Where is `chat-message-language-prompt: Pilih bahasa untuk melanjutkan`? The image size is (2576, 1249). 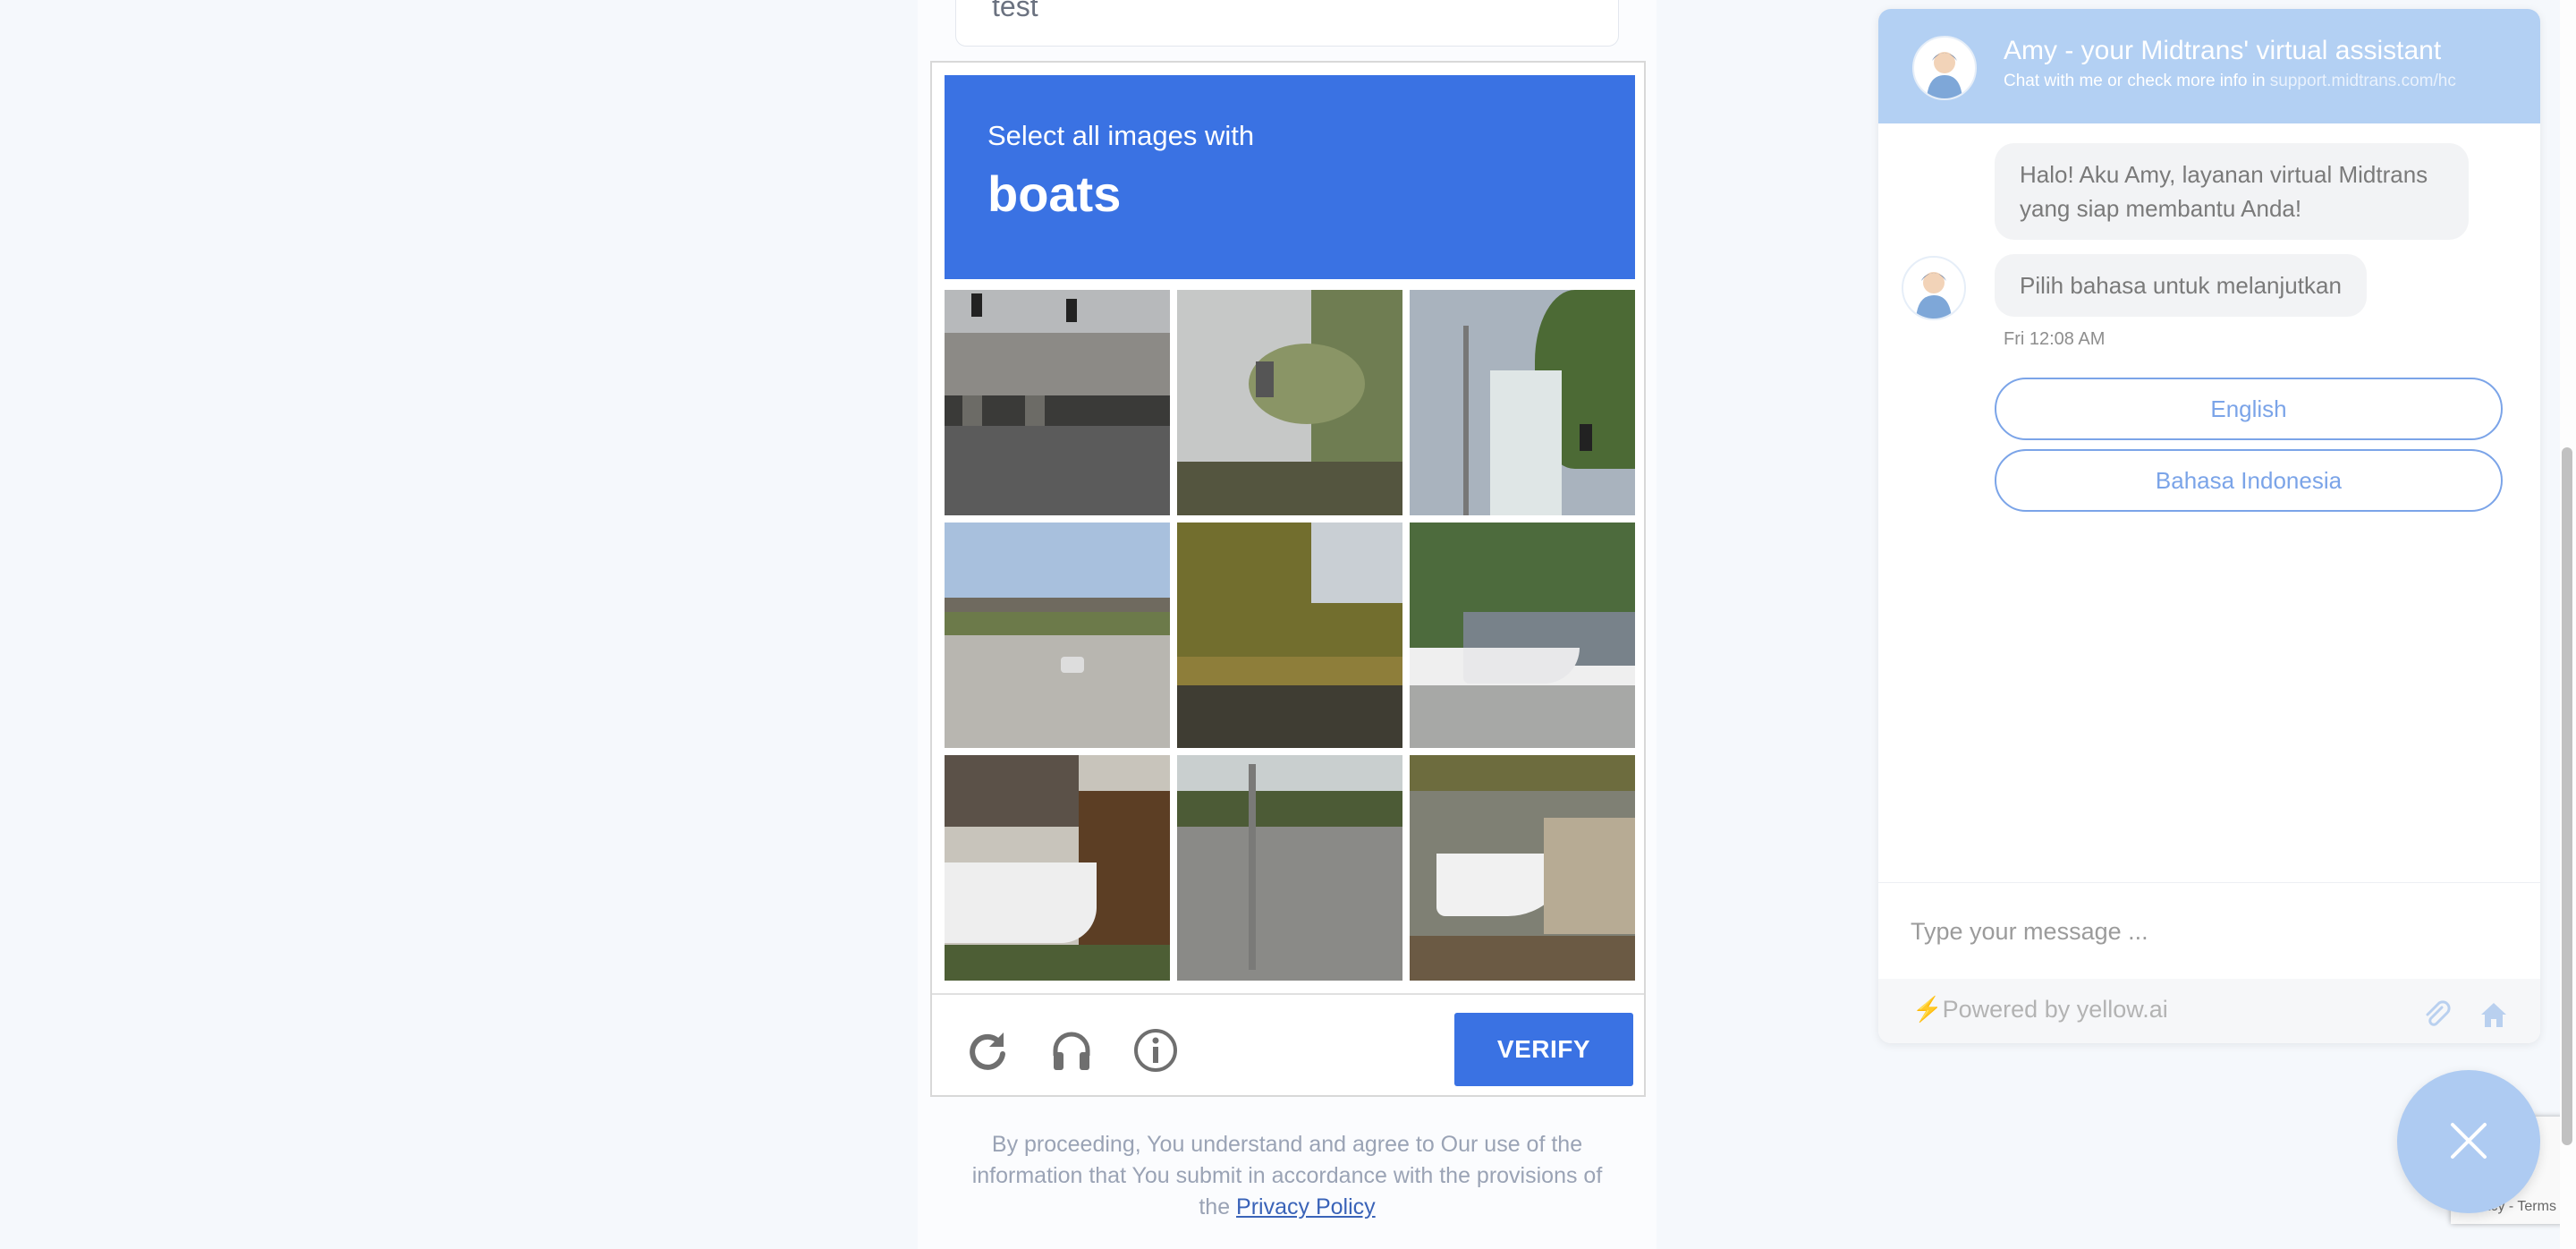
chat-message-language-prompt: Pilih bahasa untuk melanjutkan is located at coordinates (2181, 286).